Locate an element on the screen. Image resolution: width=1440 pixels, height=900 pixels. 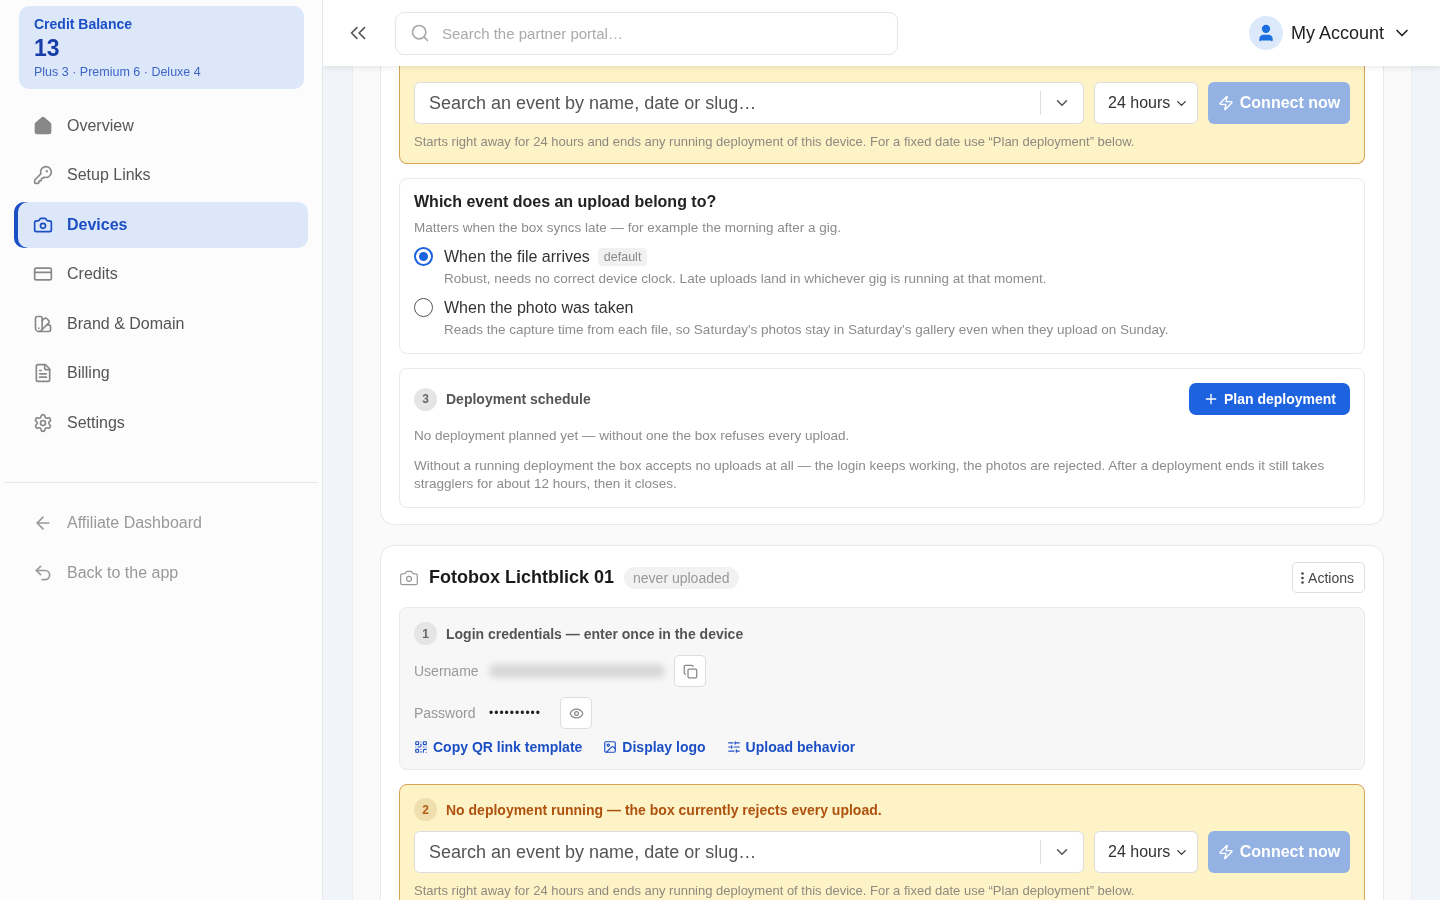
nav-item: Setup Links is located at coordinates (161, 175).